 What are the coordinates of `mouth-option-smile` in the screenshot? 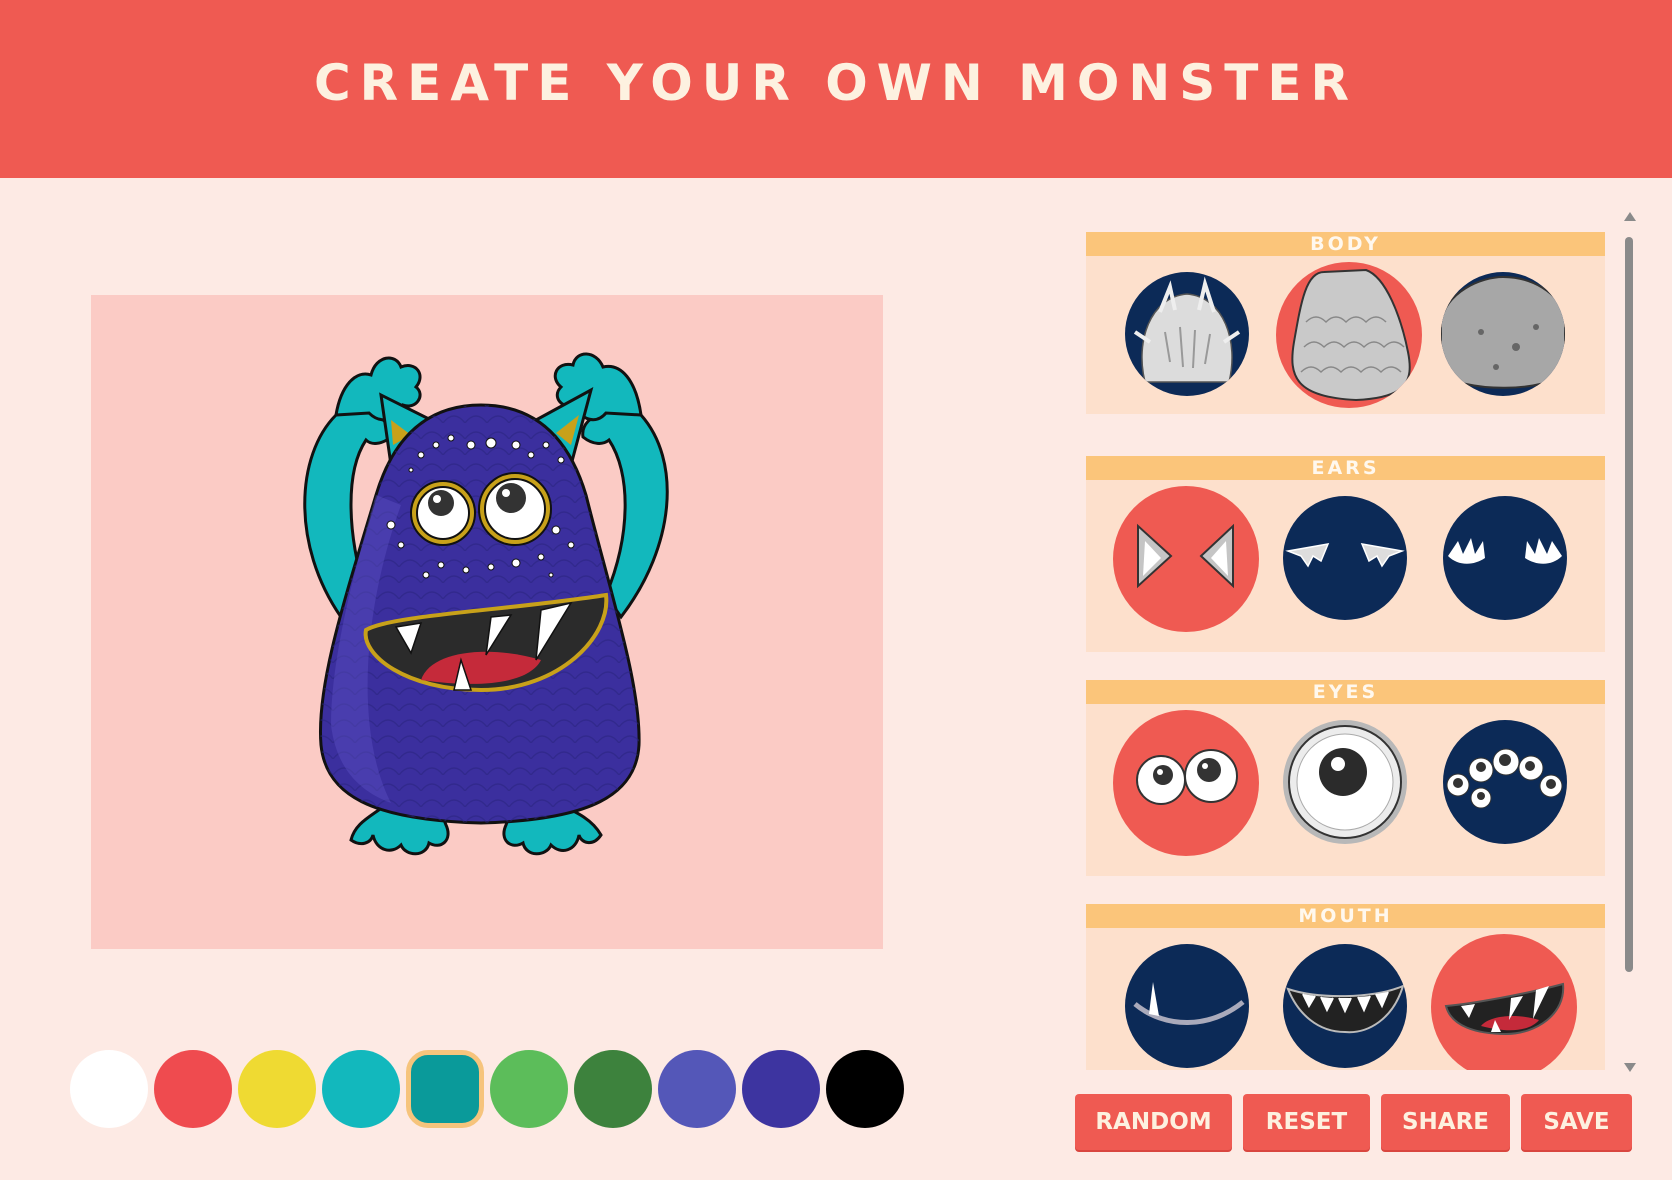 It's located at (1187, 1006).